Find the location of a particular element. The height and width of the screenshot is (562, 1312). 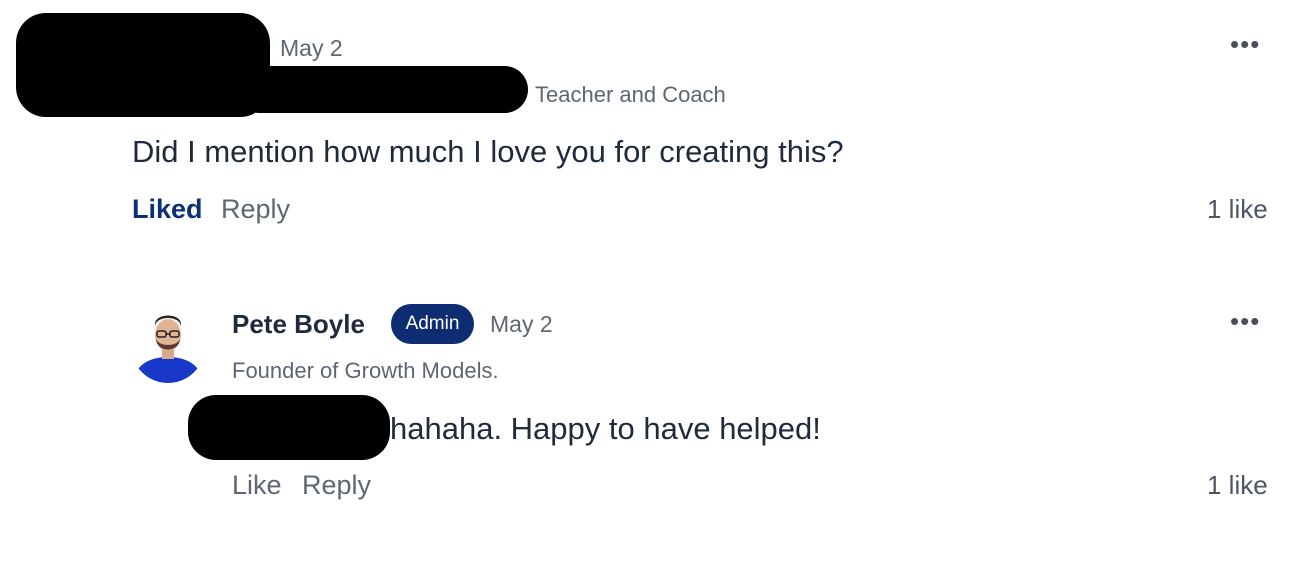

author-subtitle: Teacher and Coach is located at coordinates (630, 94).